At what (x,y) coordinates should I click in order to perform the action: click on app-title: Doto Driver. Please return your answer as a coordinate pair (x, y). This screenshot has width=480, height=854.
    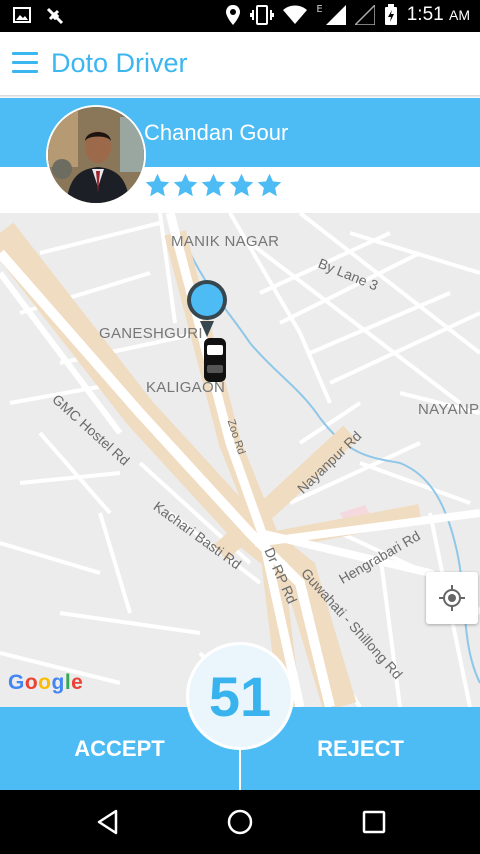
    Looking at the image, I should click on (119, 63).